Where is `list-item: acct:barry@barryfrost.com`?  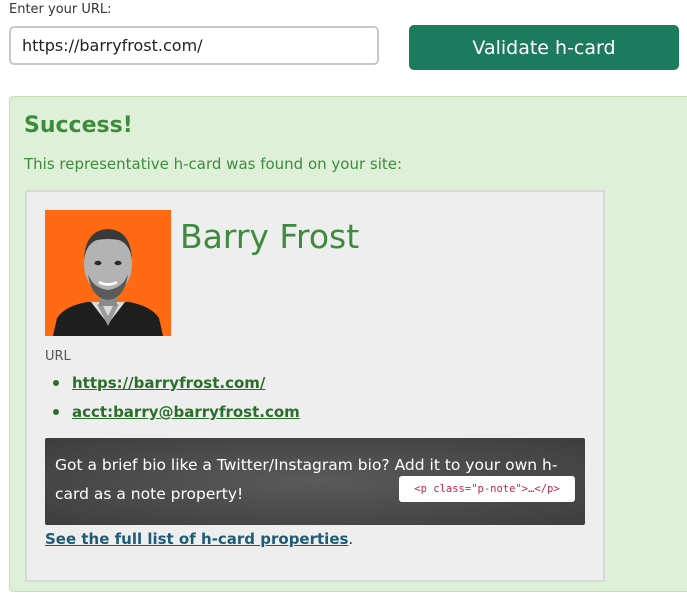
list-item: acct:barry@barryfrost.com is located at coordinates (174, 416).